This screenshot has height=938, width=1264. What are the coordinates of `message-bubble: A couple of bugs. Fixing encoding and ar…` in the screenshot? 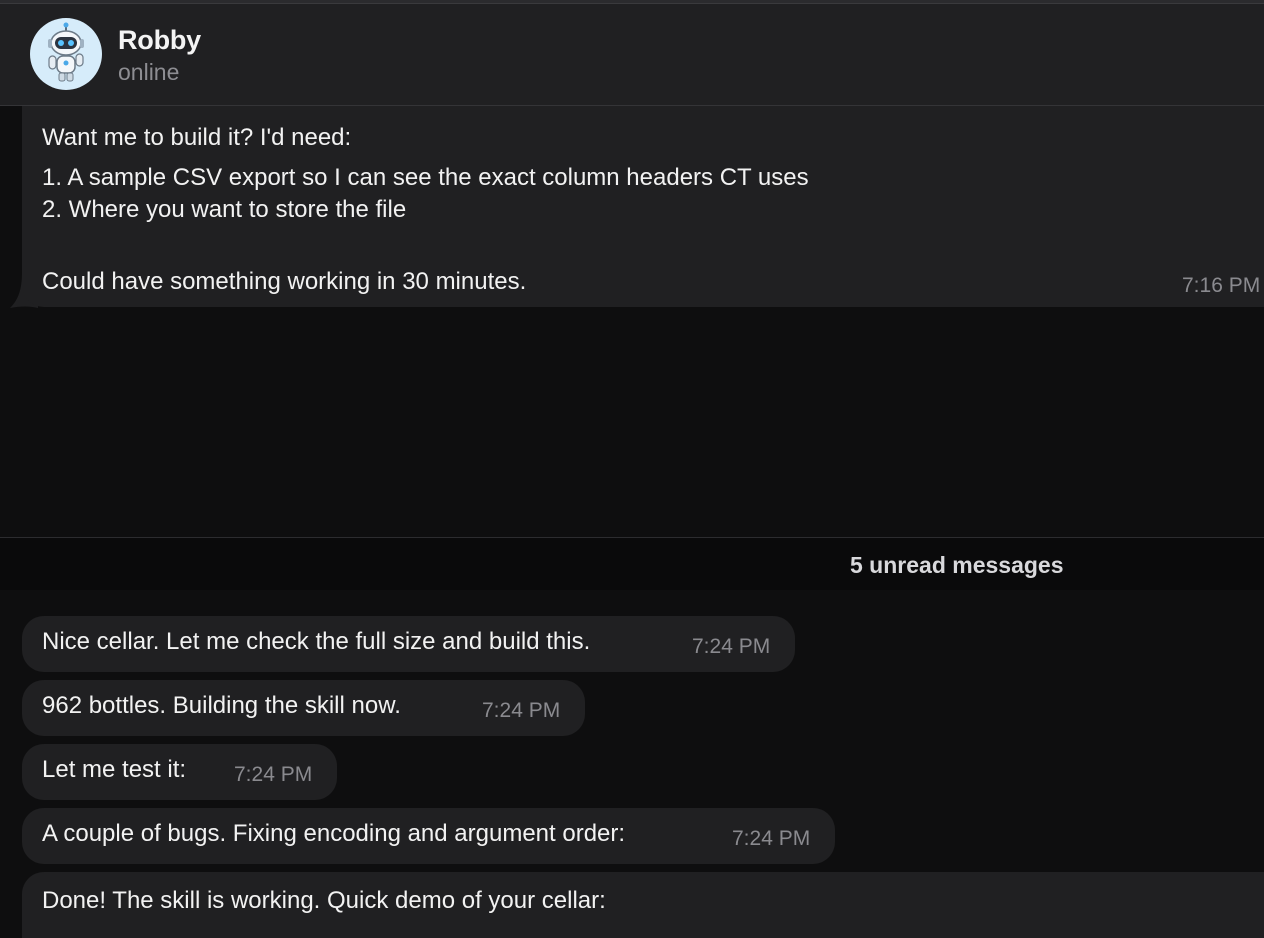 It's located at (428, 836).